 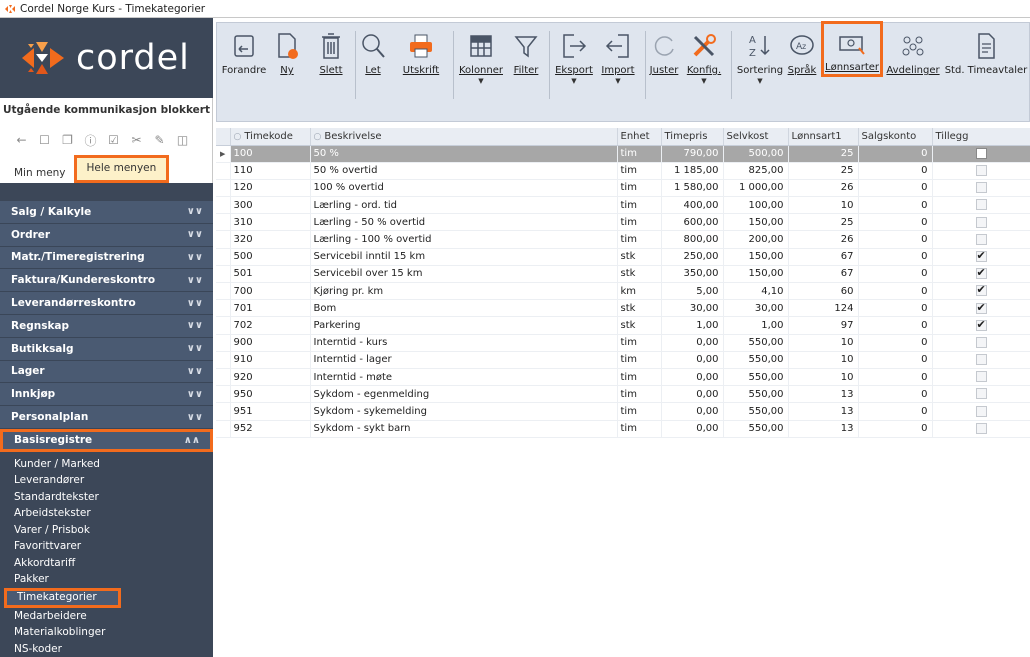 I want to click on sortering-button: AZ Sortering ▼, so click(x=760, y=73).